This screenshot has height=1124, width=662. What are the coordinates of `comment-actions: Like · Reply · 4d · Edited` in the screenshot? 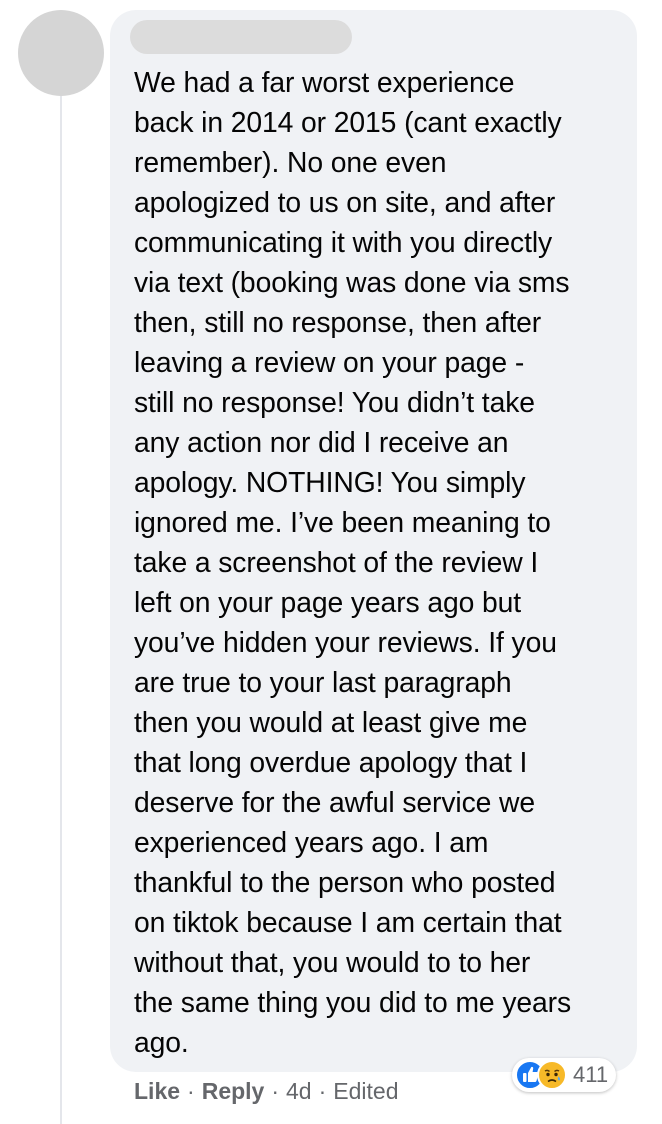 It's located at (266, 1091).